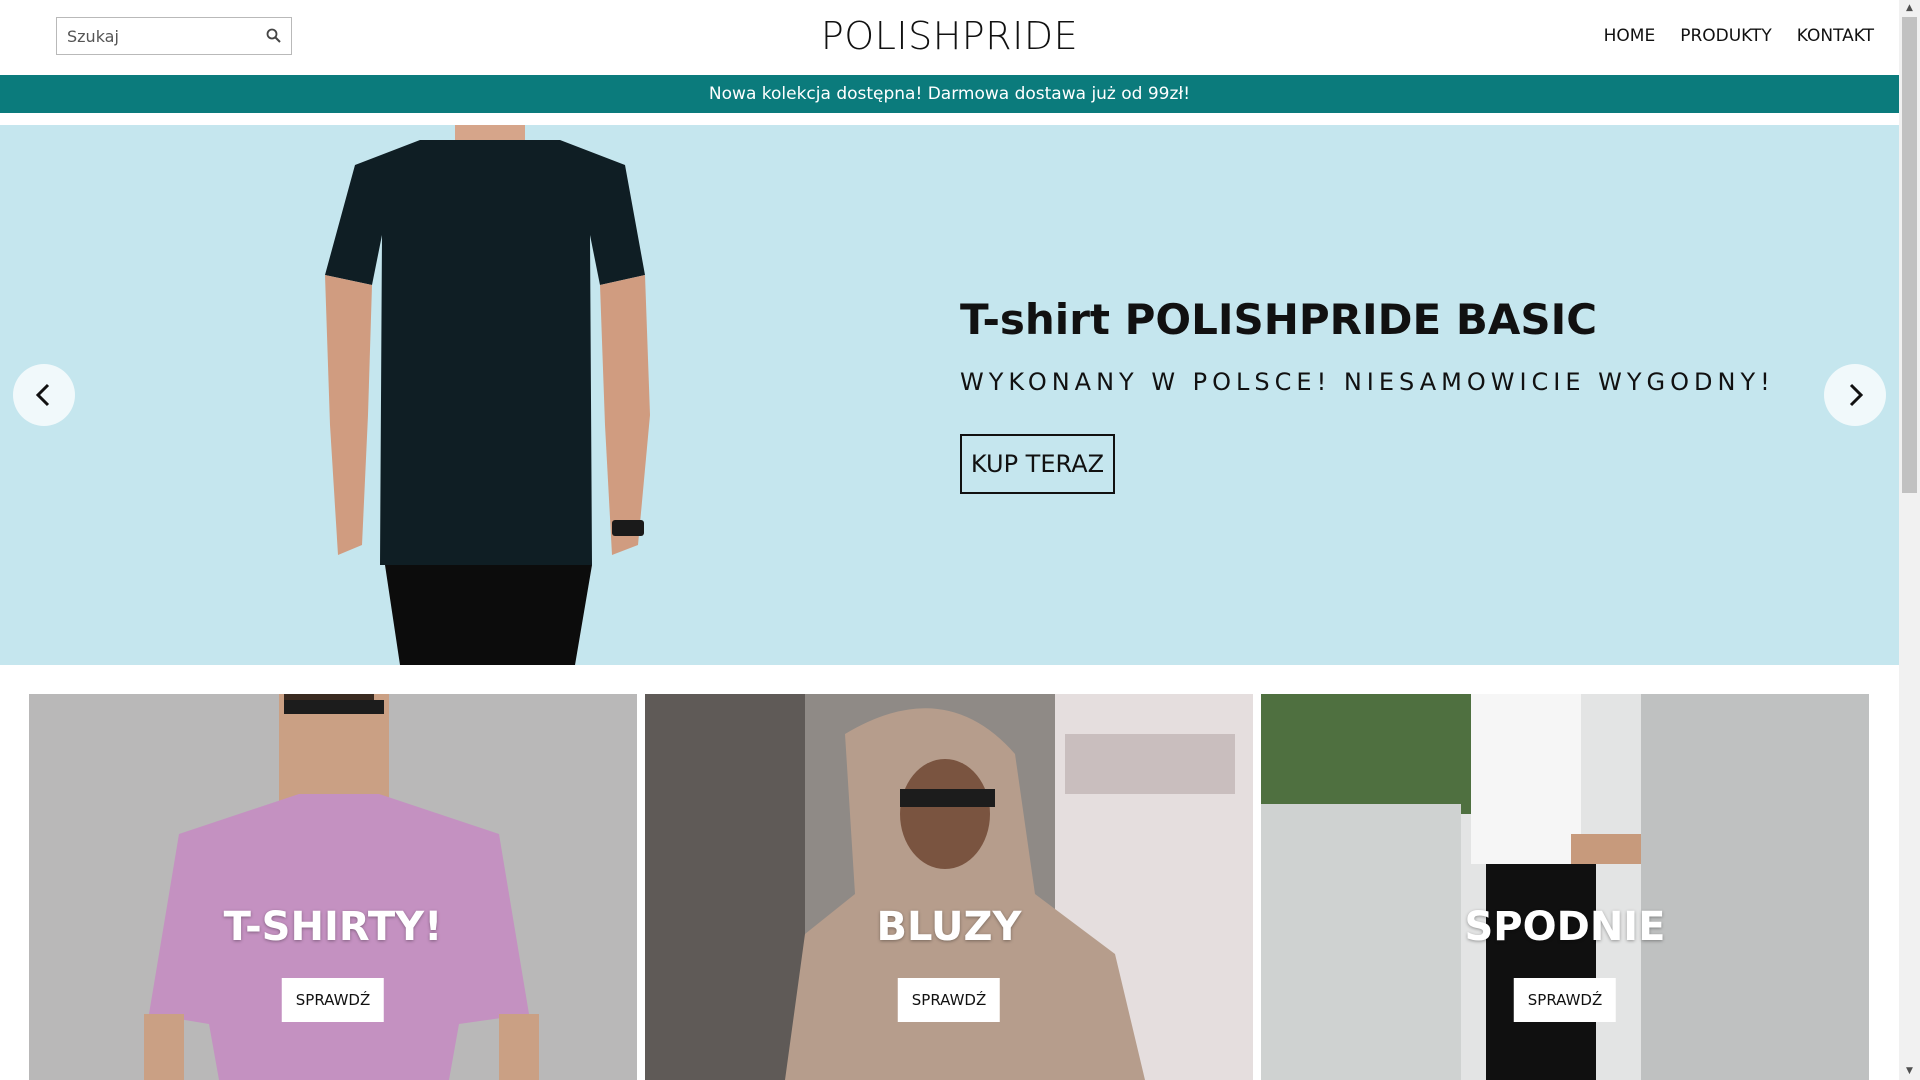 The width and height of the screenshot is (1920, 1080). What do you see at coordinates (1367, 382) in the screenshot?
I see `hero-subtitle: WYKONANY W POLSCE! NIESAMOWICIE WYGODNY!` at bounding box center [1367, 382].